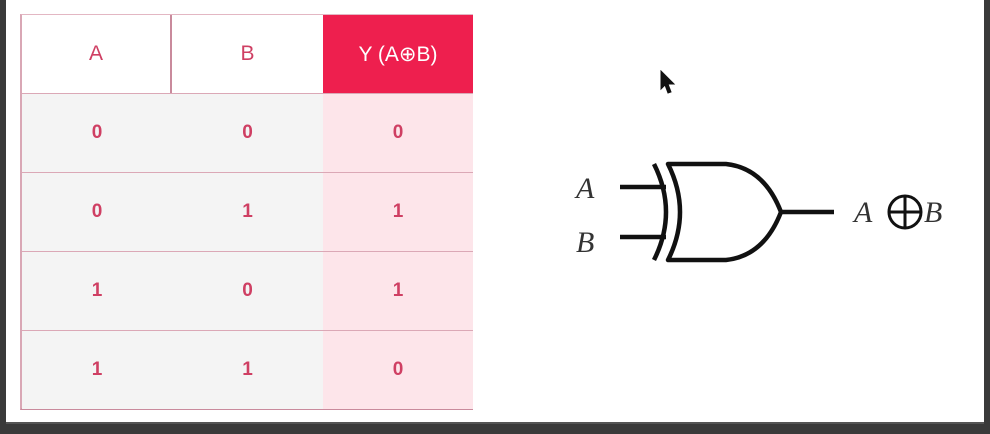 Image resolution: width=990 pixels, height=434 pixels. What do you see at coordinates (668, 82) in the screenshot?
I see `mouse-cursor-icon` at bounding box center [668, 82].